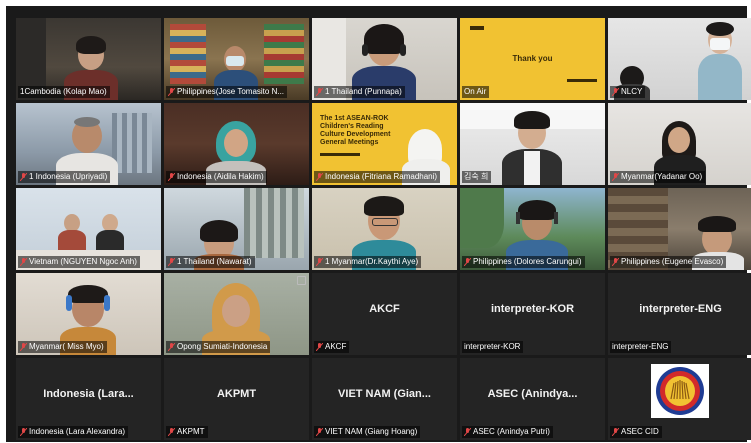 This screenshot has height=443, width=751. What do you see at coordinates (88, 314) in the screenshot?
I see `participant-tile: Myanmar( Miss Myo)` at bounding box center [88, 314].